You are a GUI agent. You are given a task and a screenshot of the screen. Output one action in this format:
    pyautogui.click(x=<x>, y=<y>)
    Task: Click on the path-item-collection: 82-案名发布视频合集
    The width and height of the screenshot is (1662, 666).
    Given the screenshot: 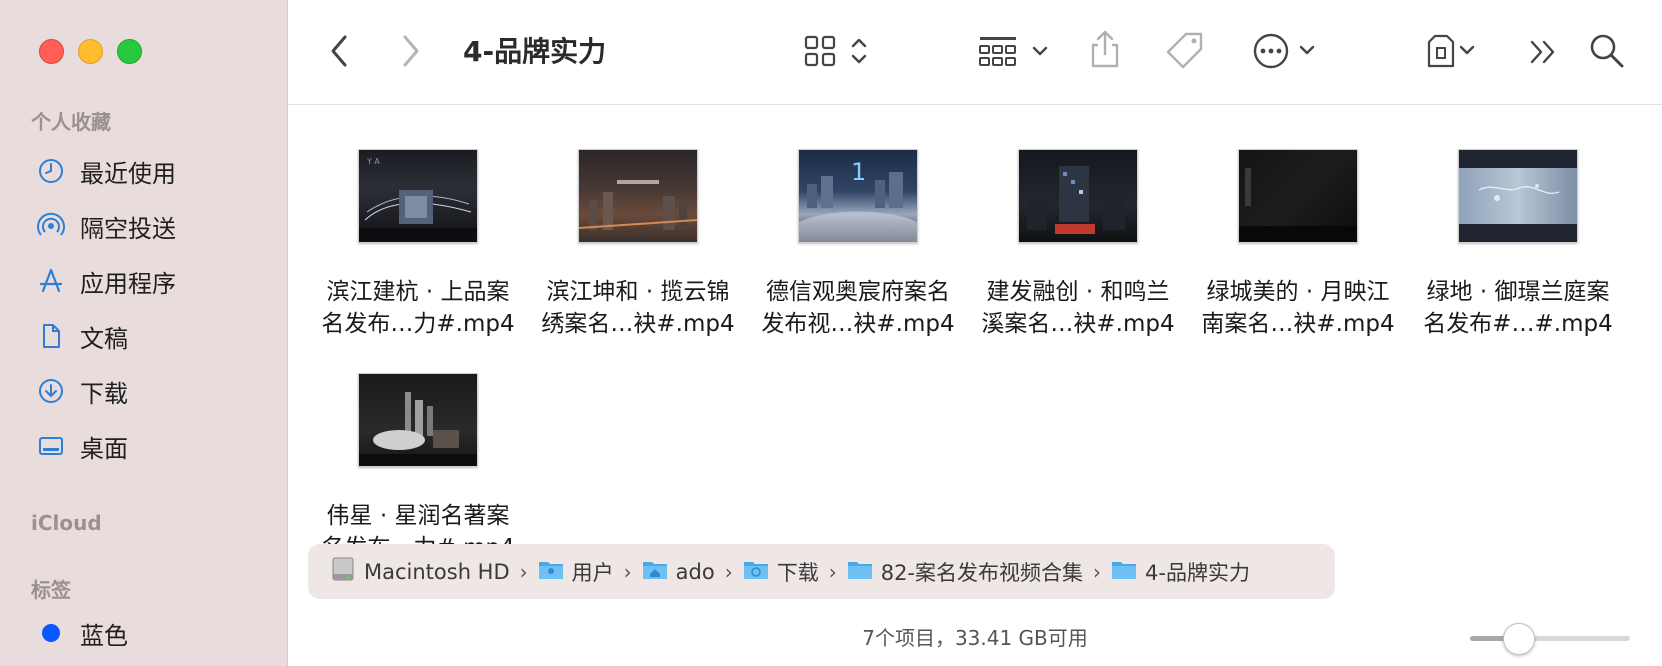 What is the action you would take?
    pyautogui.click(x=965, y=572)
    